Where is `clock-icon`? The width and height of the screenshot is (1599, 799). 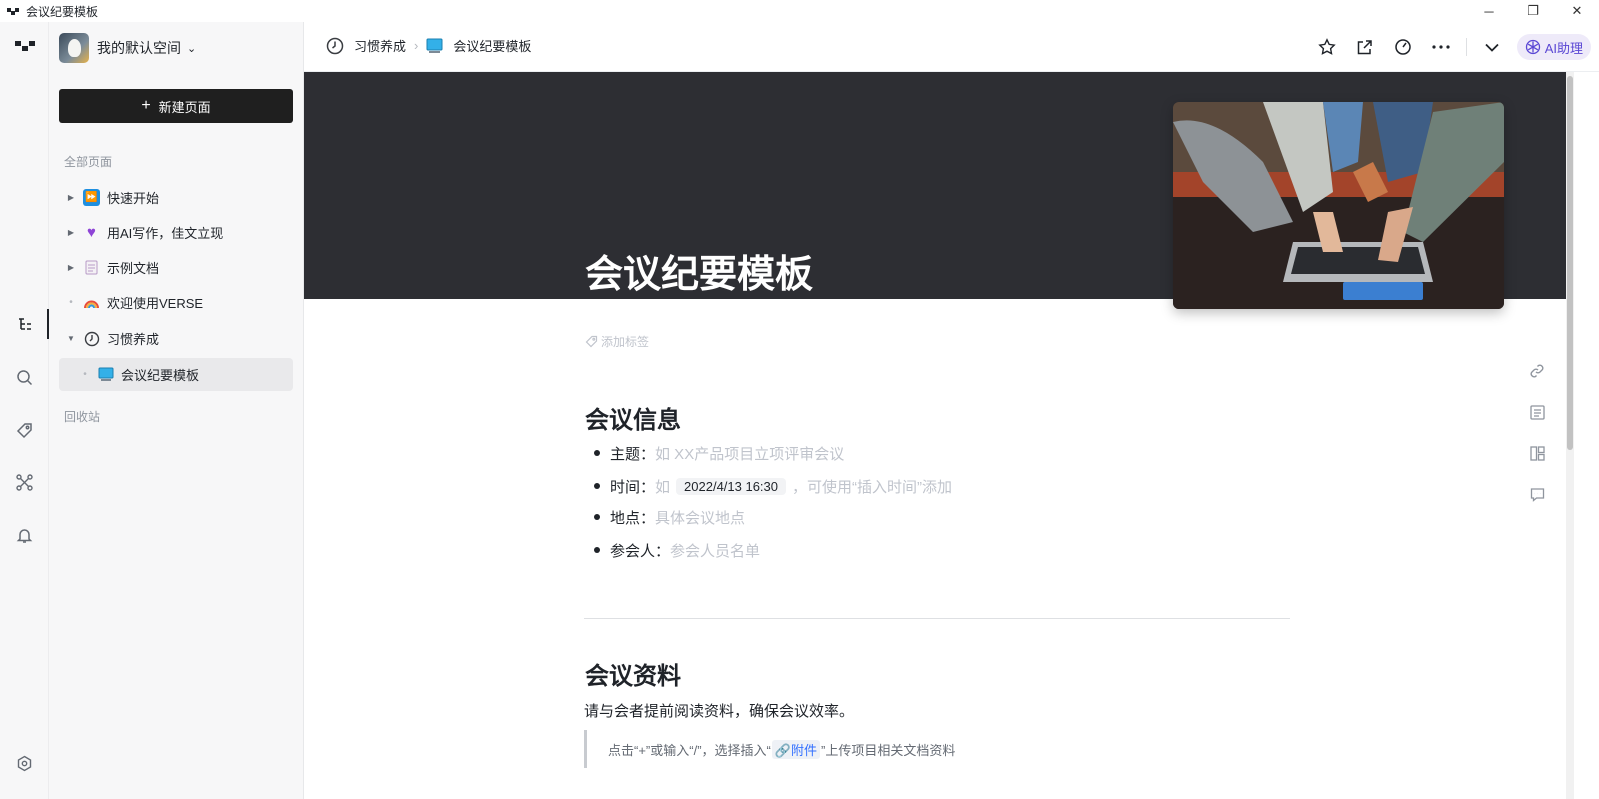
clock-icon is located at coordinates (335, 46).